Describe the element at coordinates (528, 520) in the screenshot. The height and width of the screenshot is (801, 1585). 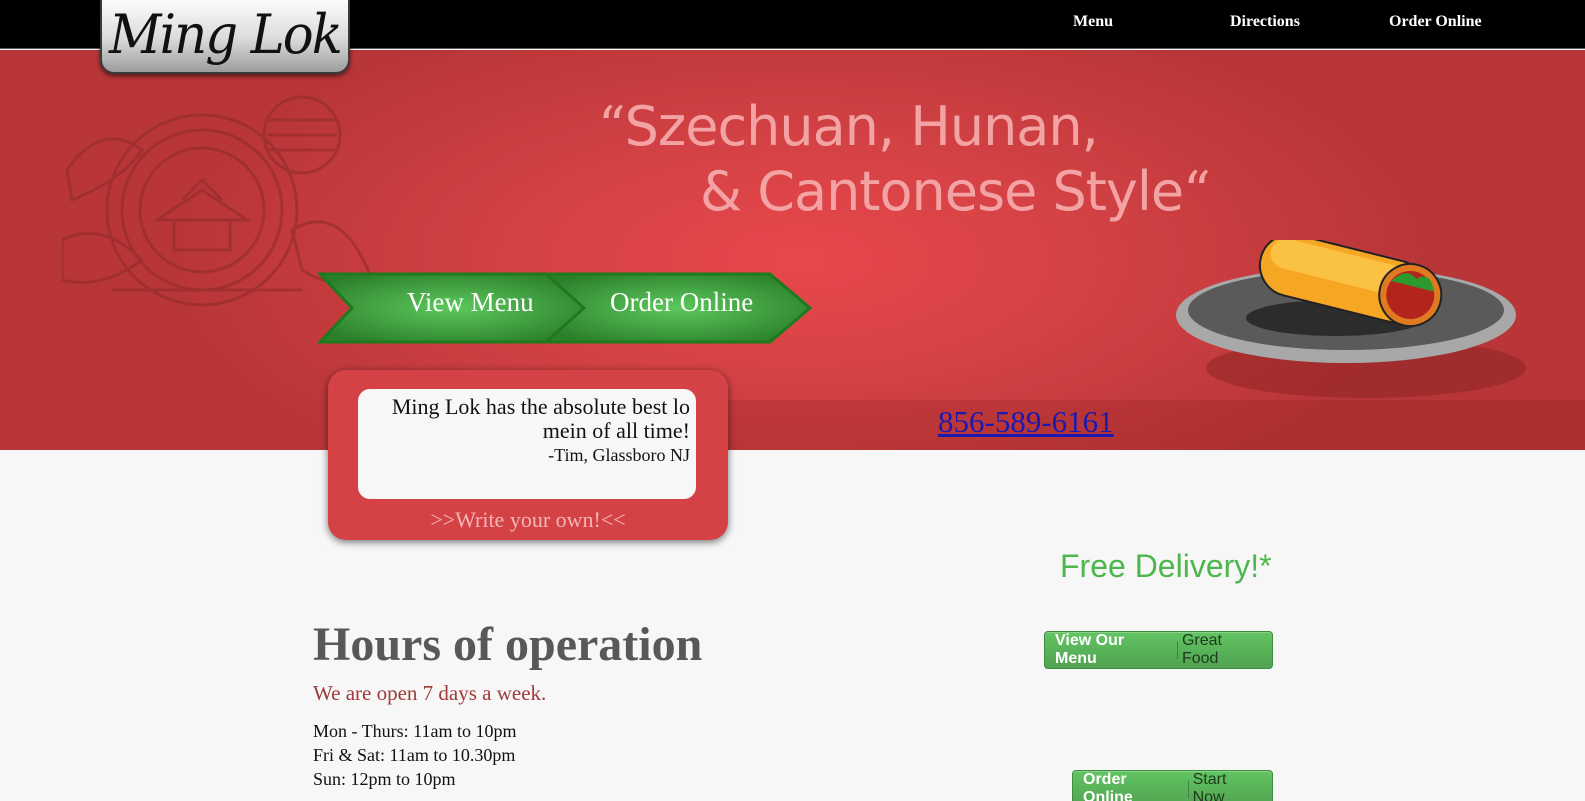
I see `write-review-link: >>Write your own!<<` at that location.